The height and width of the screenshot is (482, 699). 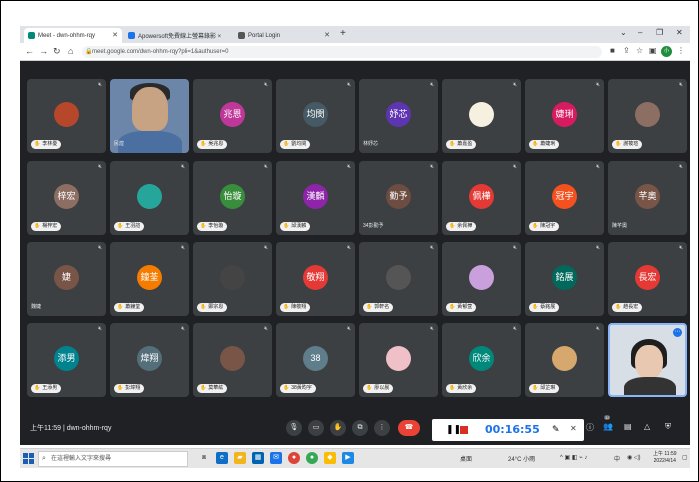 What do you see at coordinates (348, 458) in the screenshot?
I see `recorder-app-icon: ▶` at bounding box center [348, 458].